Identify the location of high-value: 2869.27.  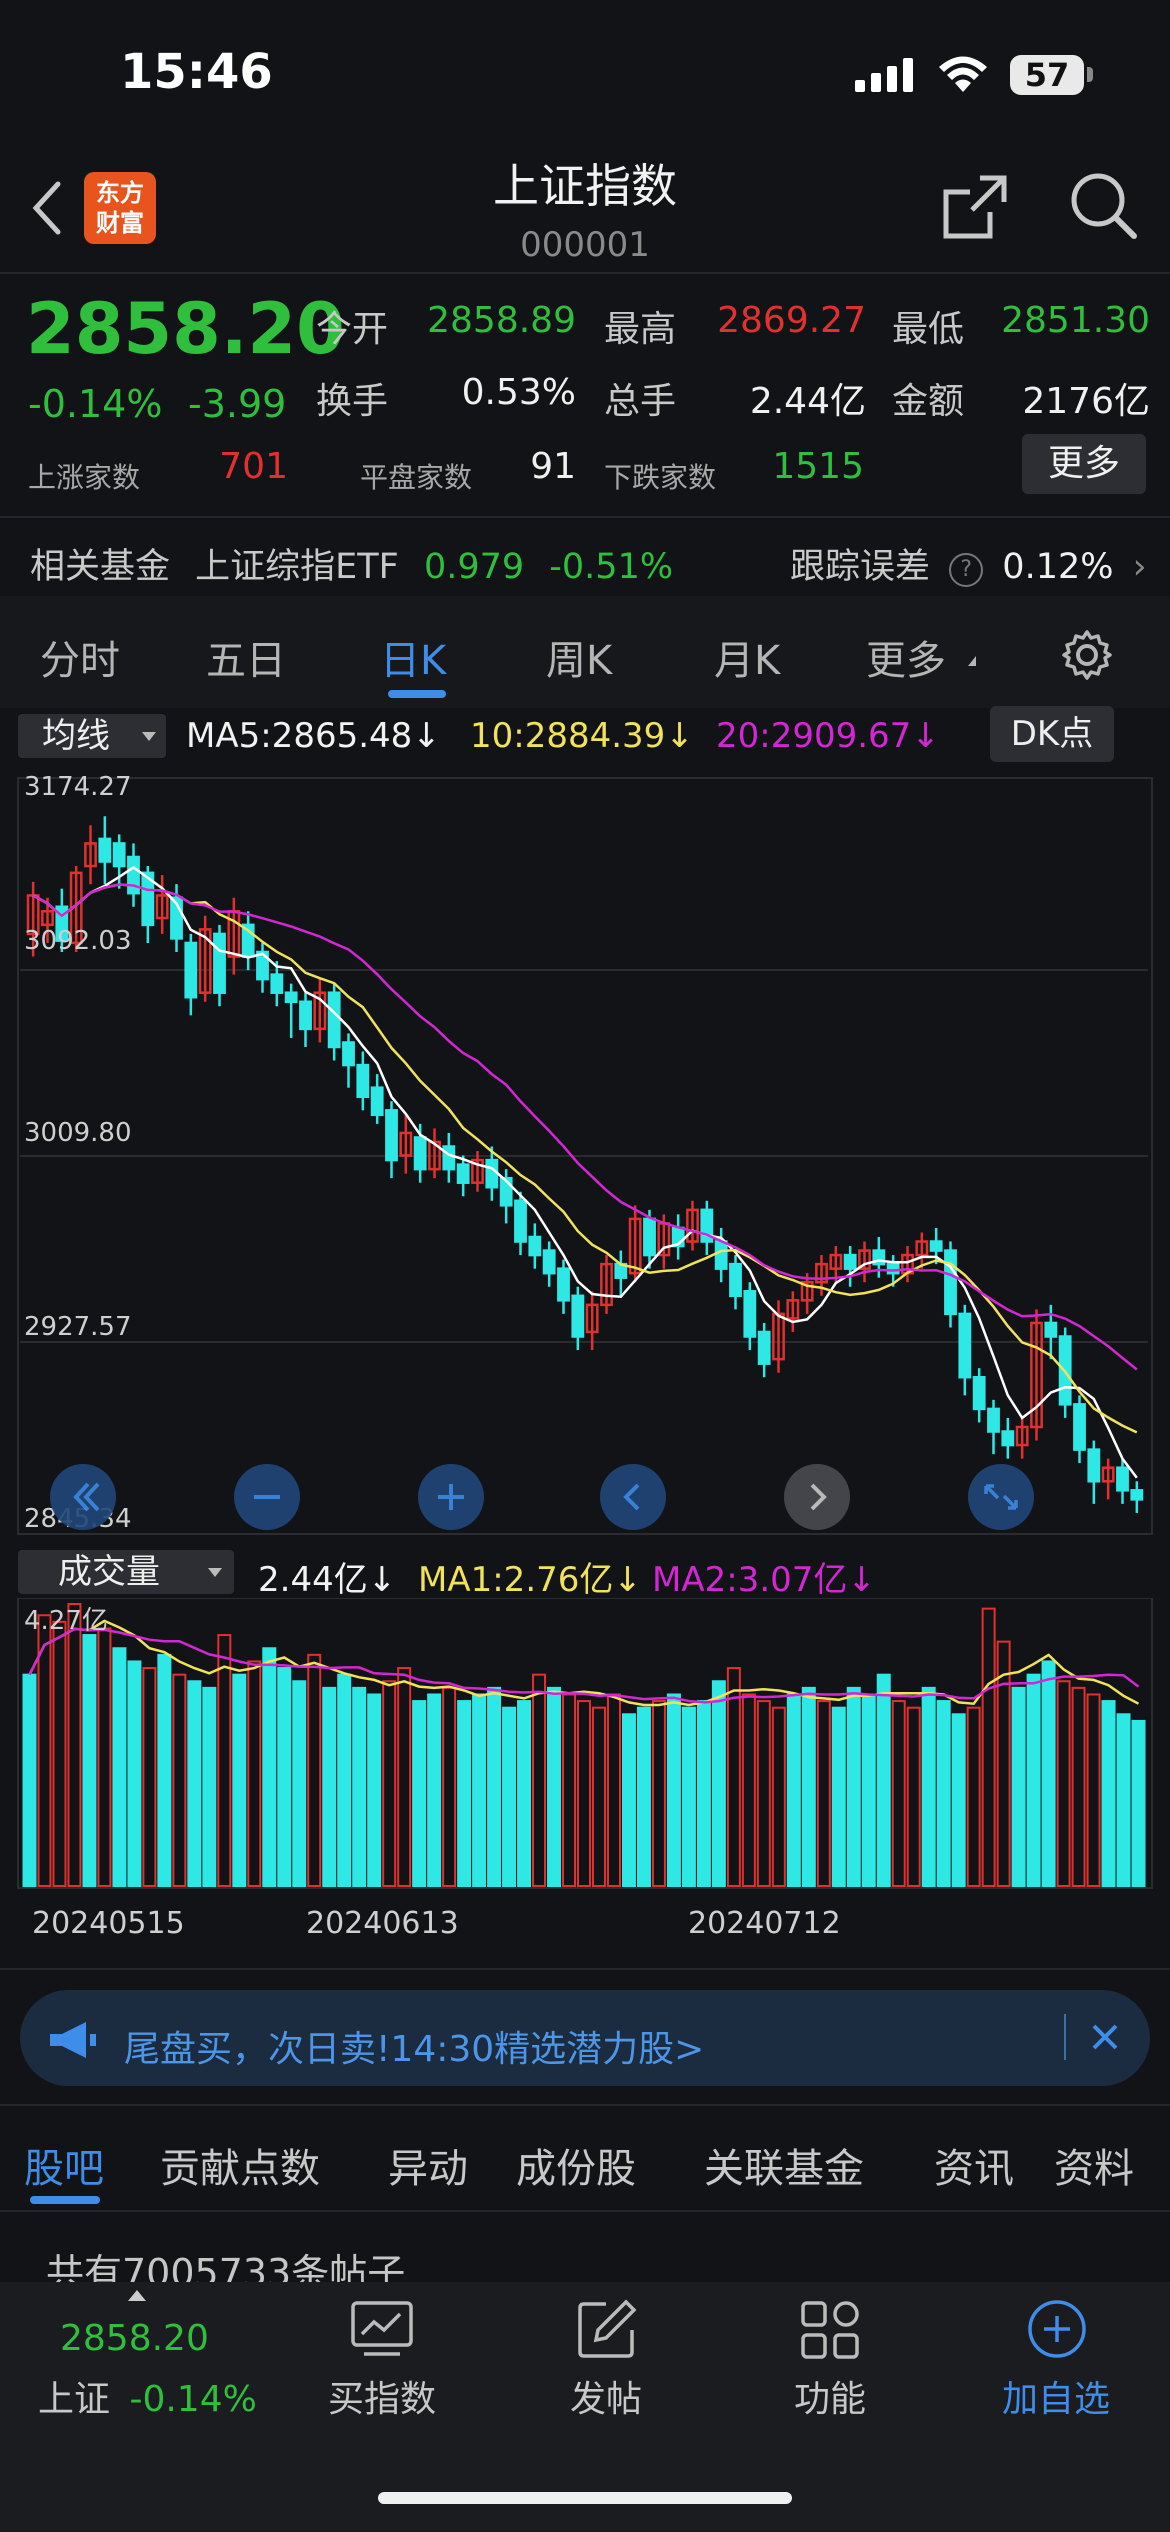
(791, 320).